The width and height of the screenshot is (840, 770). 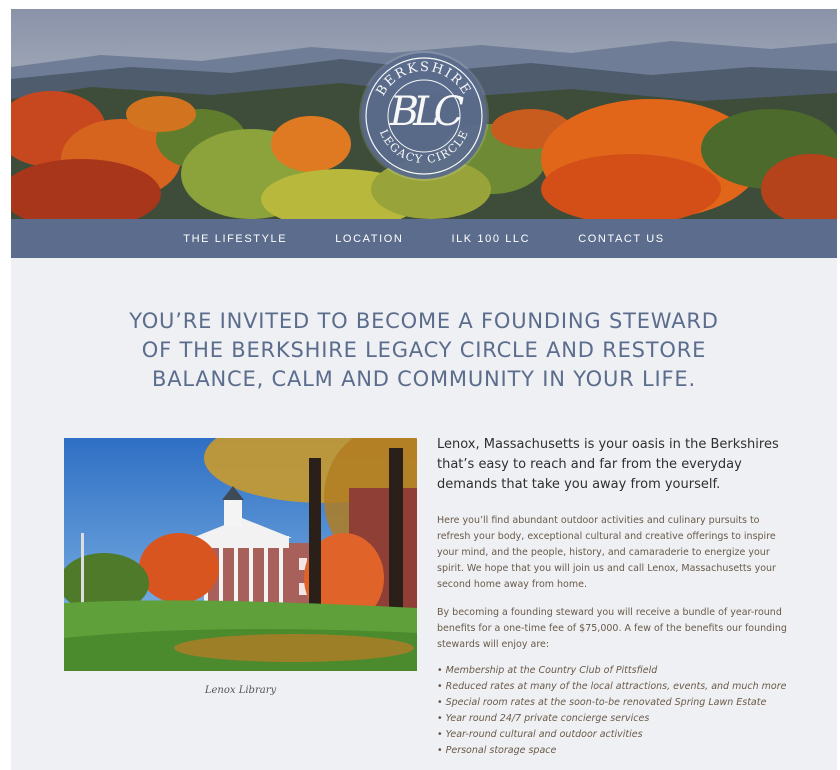 What do you see at coordinates (369, 239) in the screenshot?
I see `nav-item-location: LOCATION` at bounding box center [369, 239].